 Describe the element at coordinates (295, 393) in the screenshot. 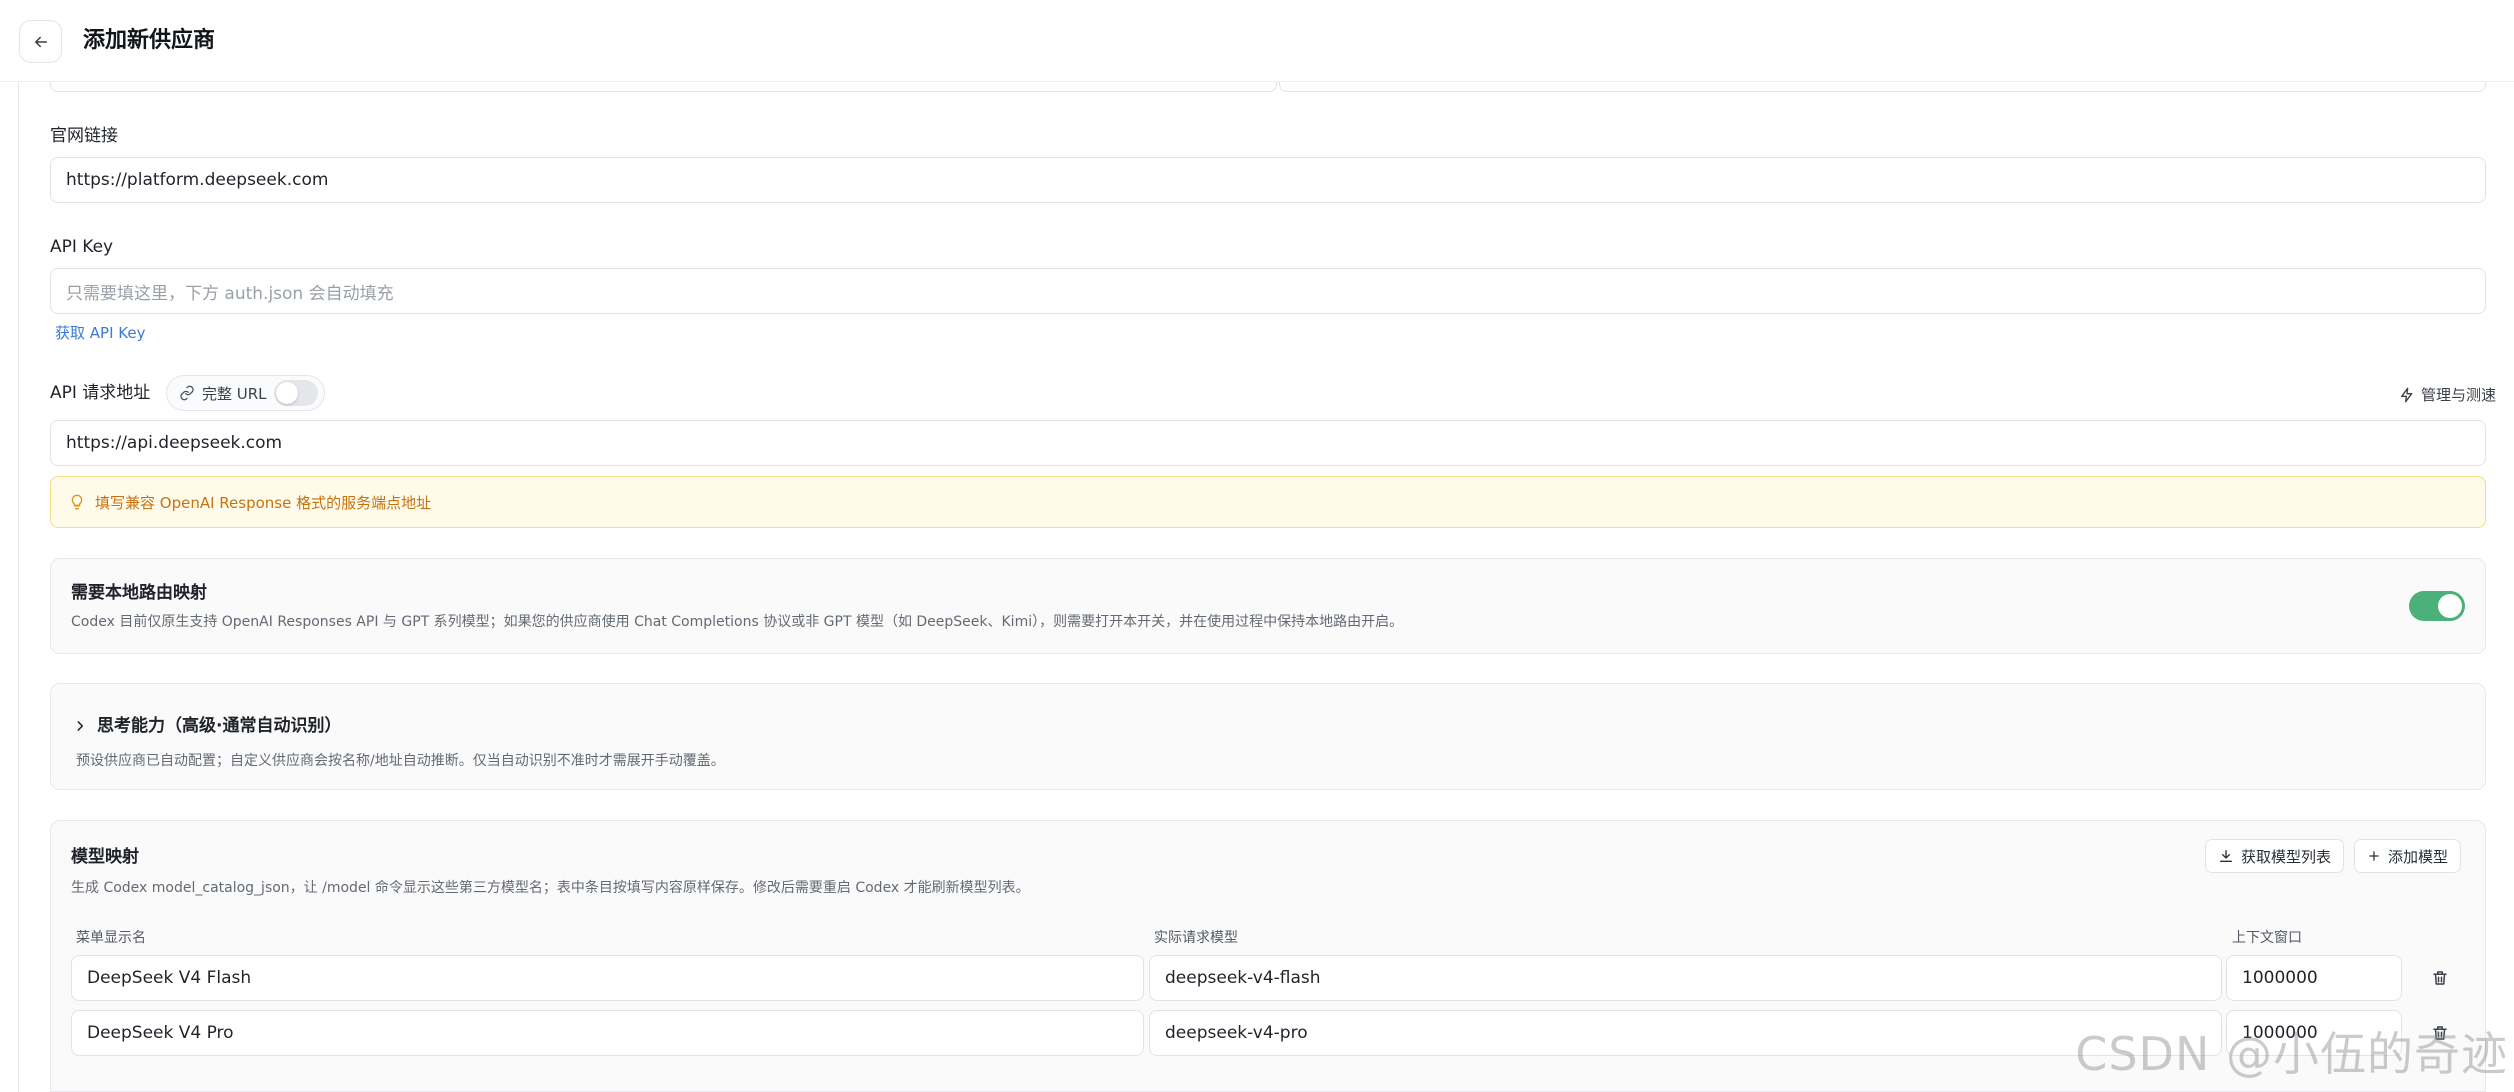

I see `full-url-switch` at that location.